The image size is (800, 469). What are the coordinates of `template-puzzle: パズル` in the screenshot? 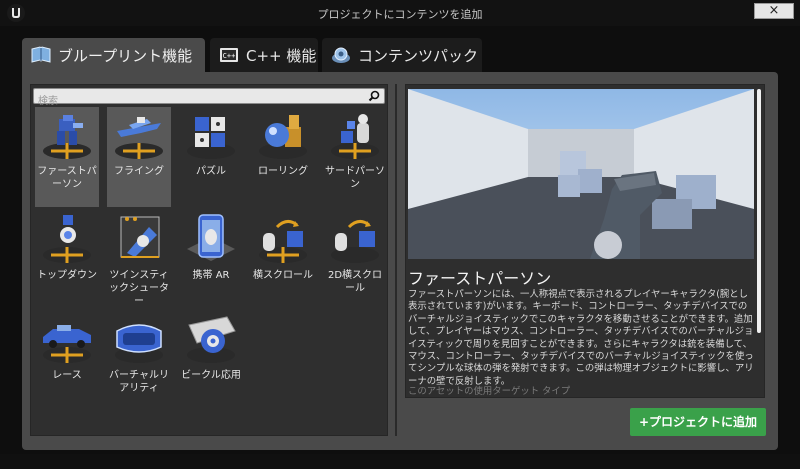 It's located at (211, 157).